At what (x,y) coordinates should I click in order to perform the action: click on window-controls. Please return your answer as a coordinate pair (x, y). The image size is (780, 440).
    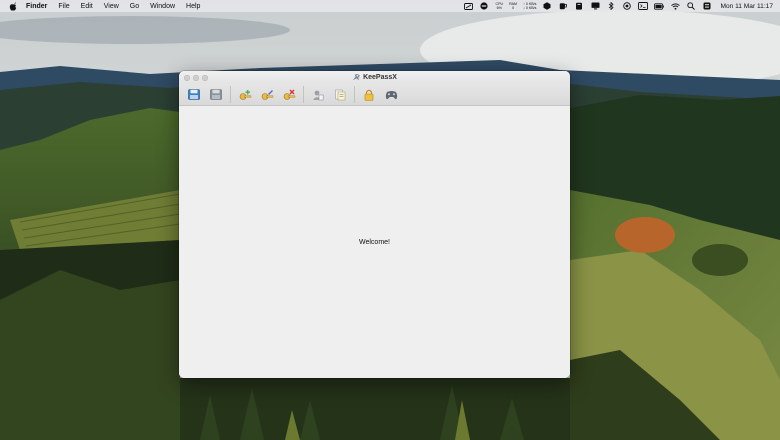
    Looking at the image, I should click on (197, 77).